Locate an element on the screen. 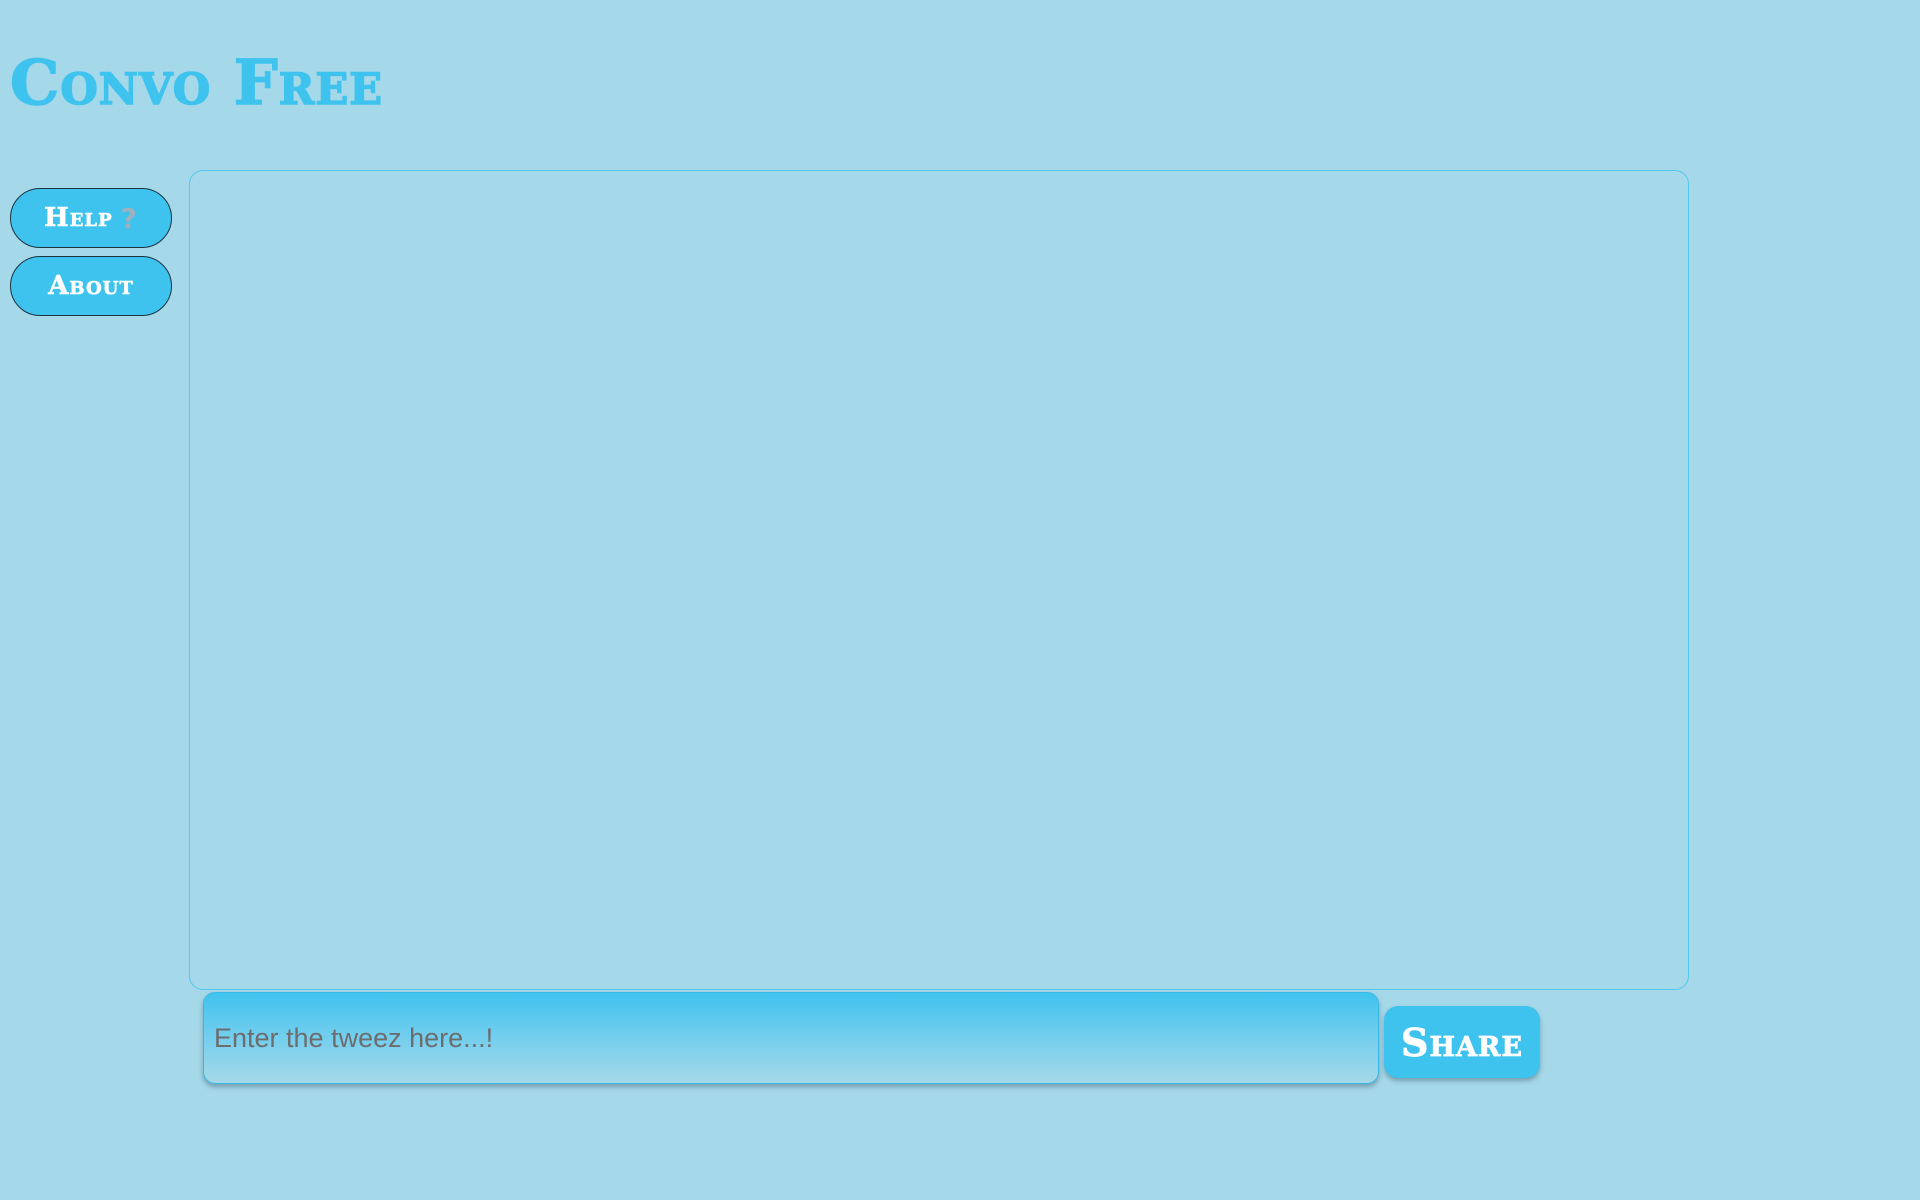 The width and height of the screenshot is (1920, 1200). help-button: Help ? is located at coordinates (91, 218).